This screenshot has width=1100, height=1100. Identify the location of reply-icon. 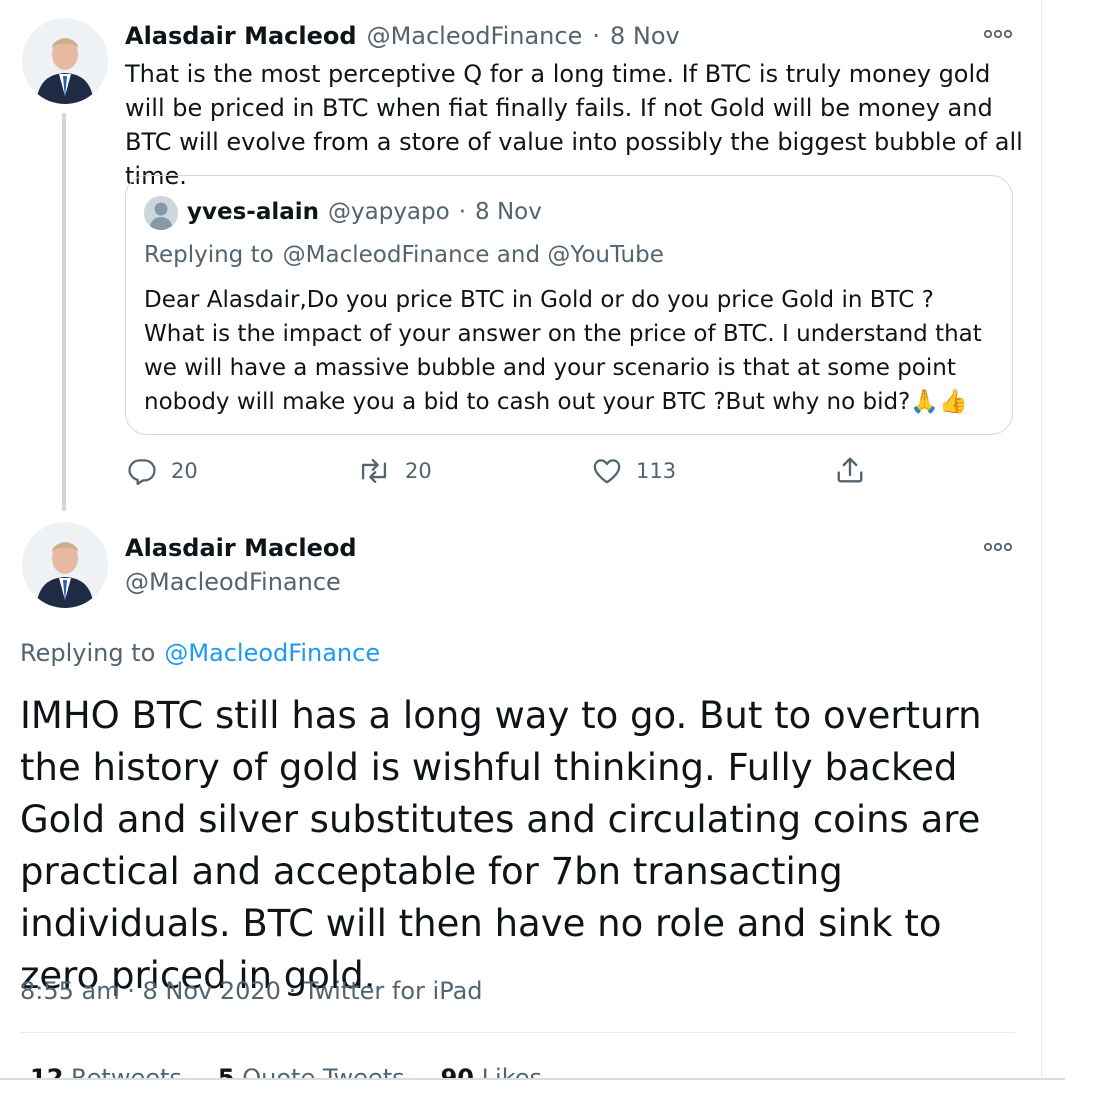
(142, 472).